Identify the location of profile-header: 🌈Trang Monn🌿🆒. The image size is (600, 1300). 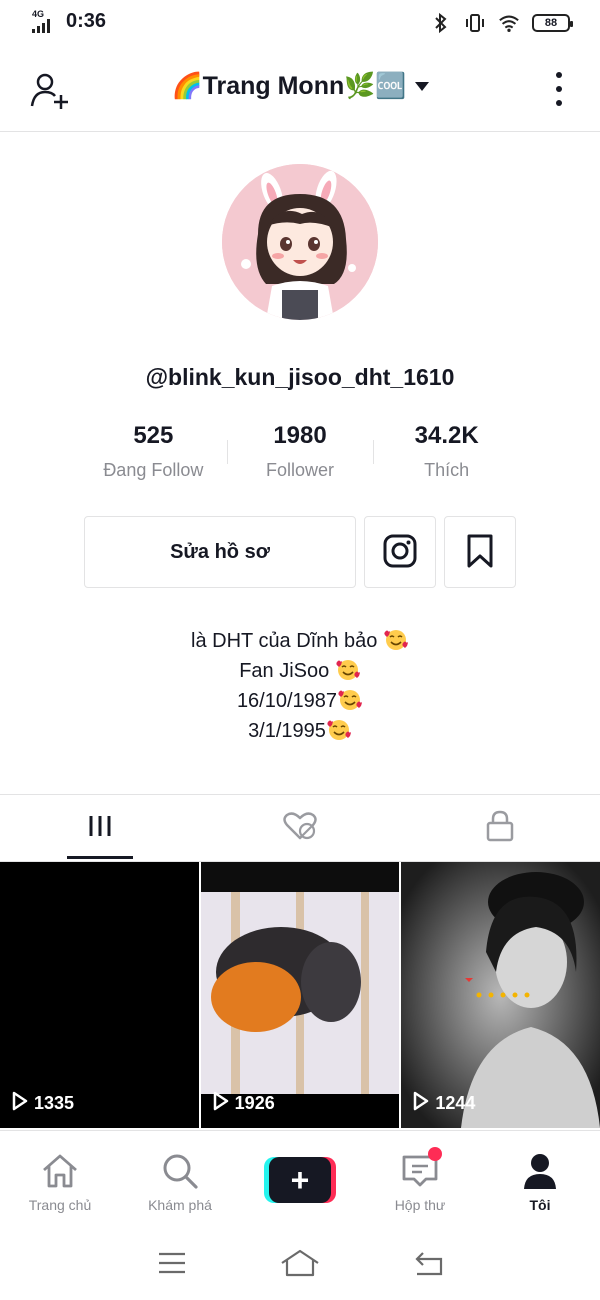
(300, 91).